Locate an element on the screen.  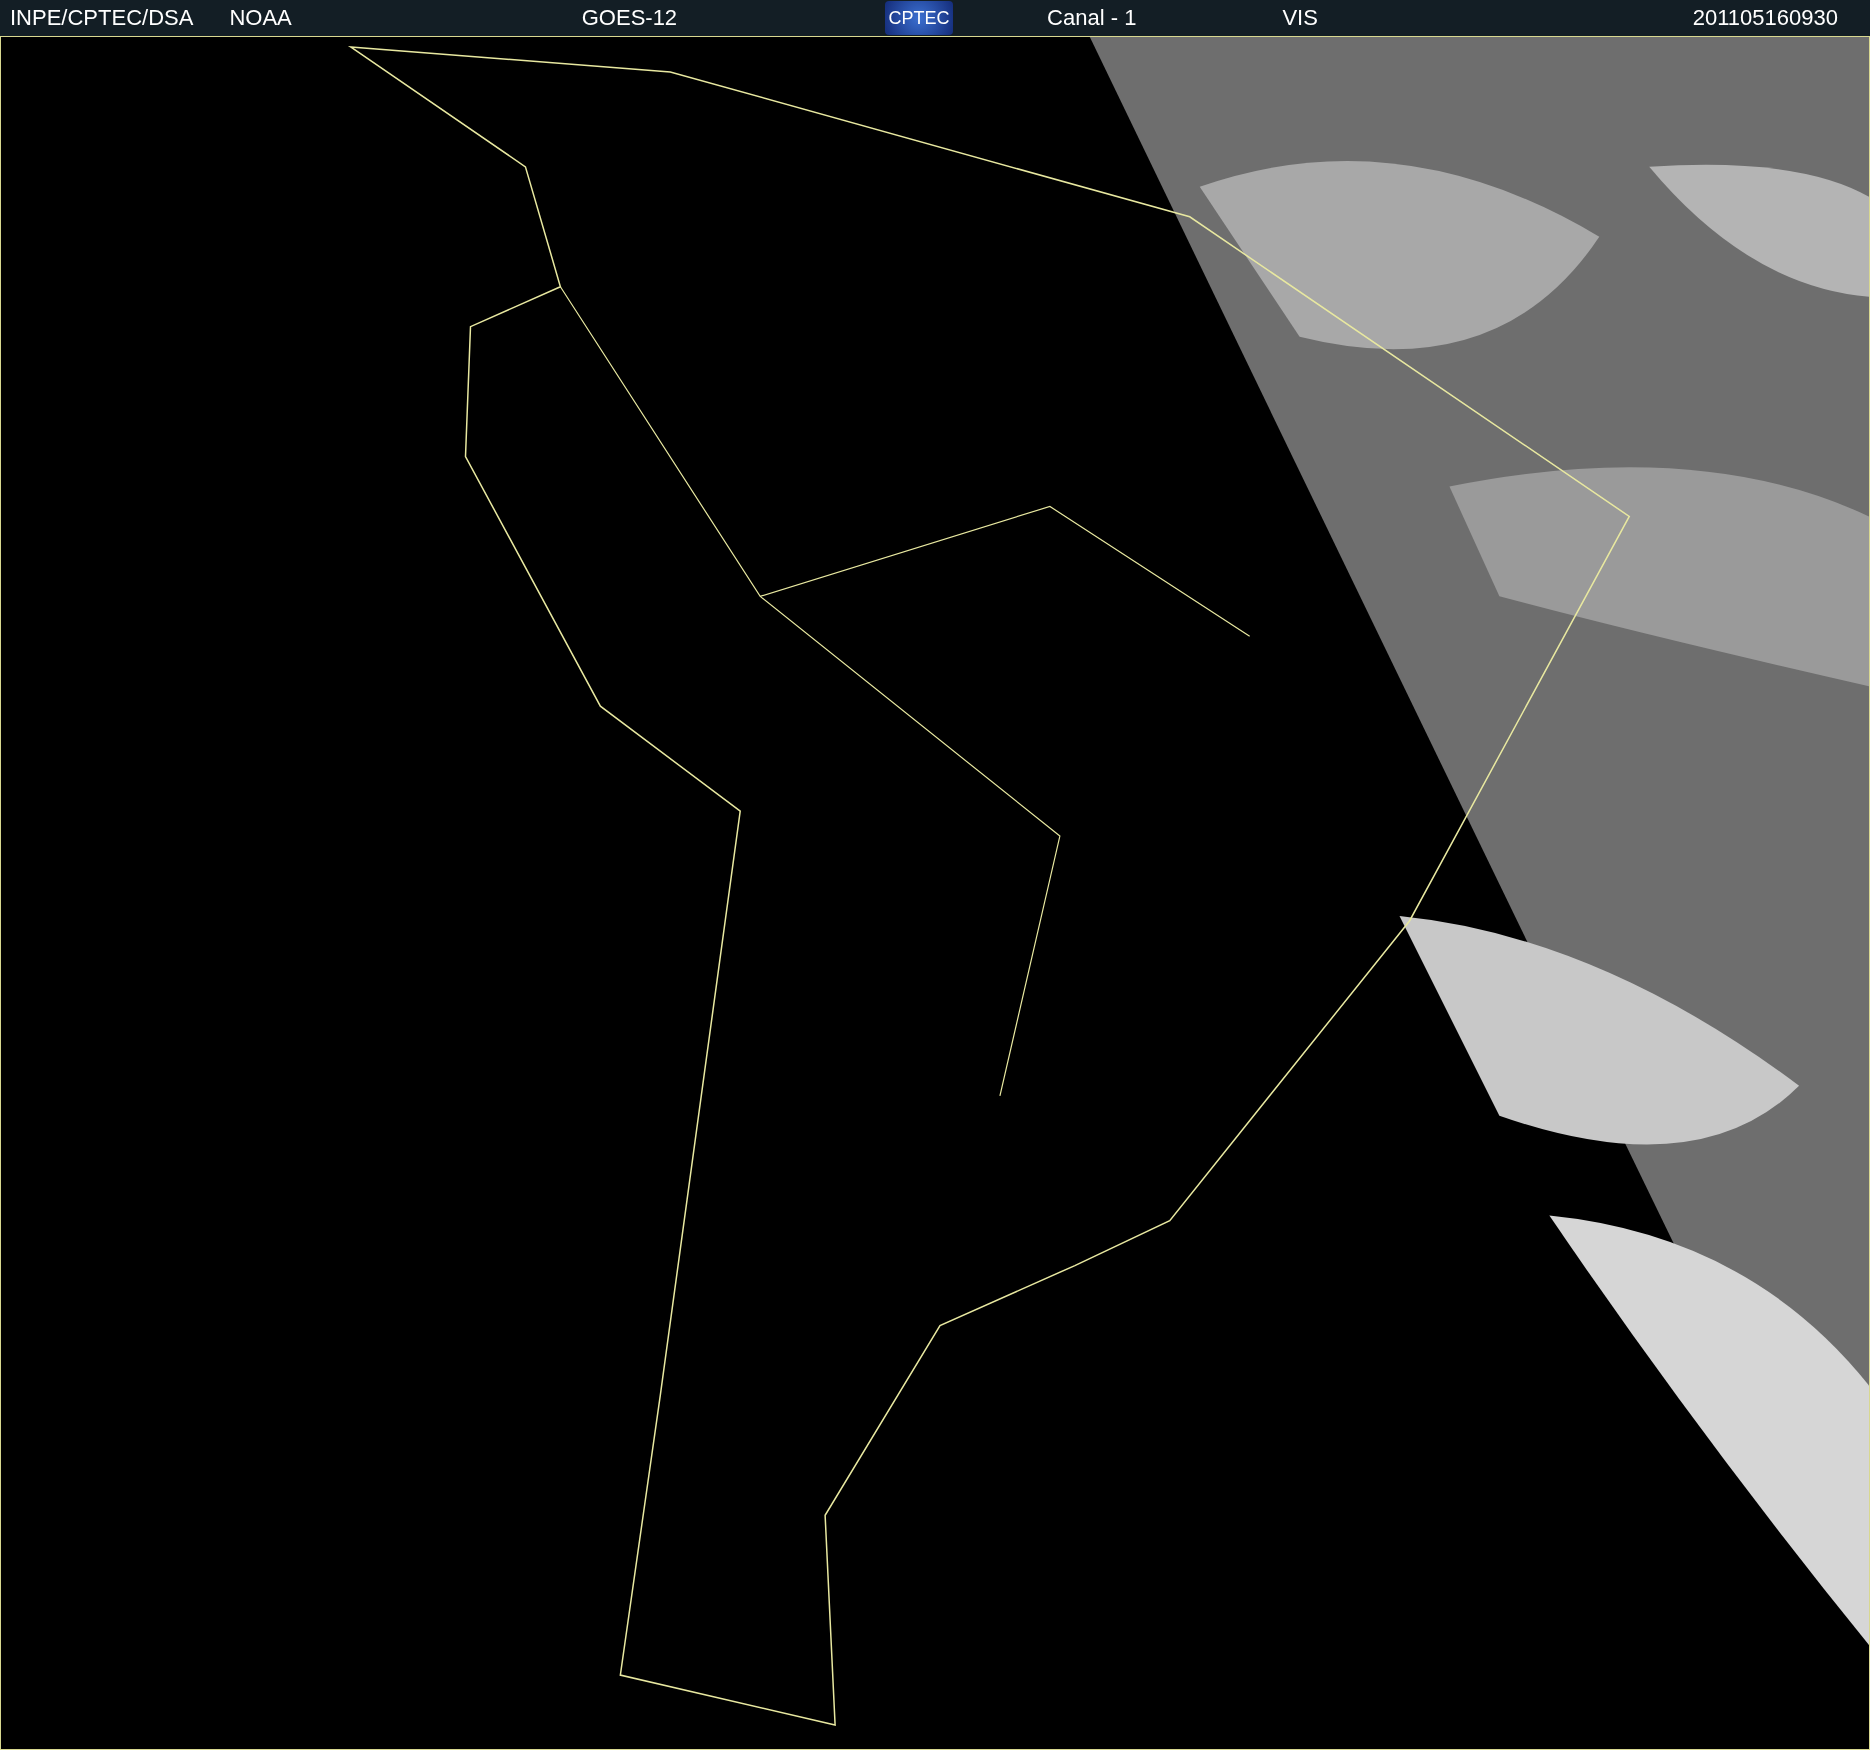
source-label: INPE/CPTEC/DSA is located at coordinates (102, 18).